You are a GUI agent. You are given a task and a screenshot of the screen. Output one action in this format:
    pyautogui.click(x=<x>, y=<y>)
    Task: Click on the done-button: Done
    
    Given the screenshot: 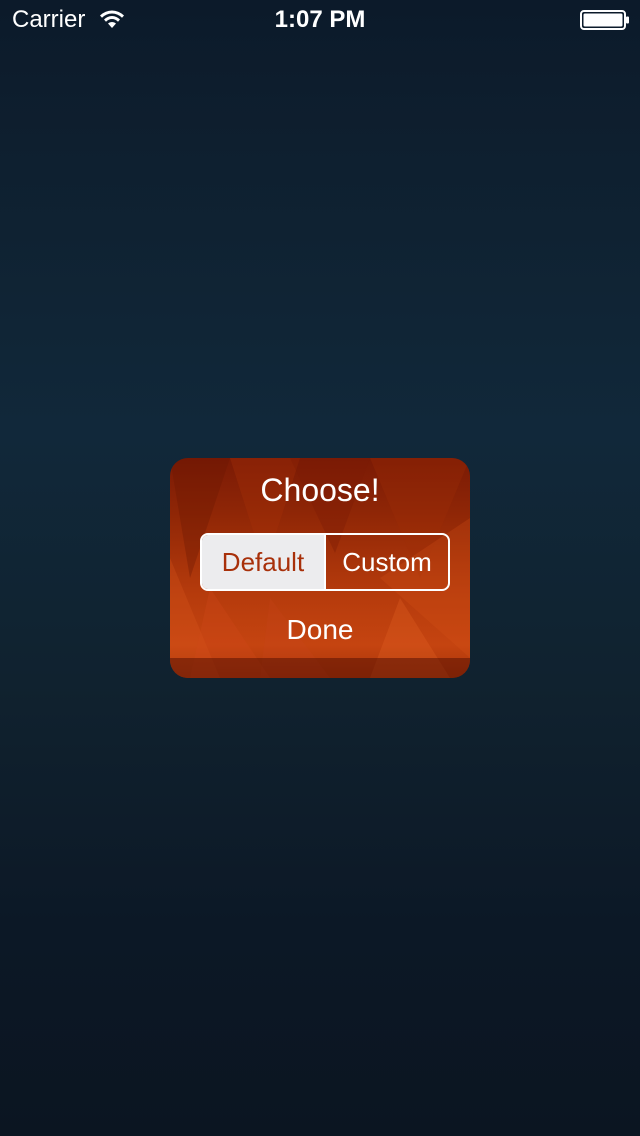 What is the action you would take?
    pyautogui.click(x=320, y=630)
    